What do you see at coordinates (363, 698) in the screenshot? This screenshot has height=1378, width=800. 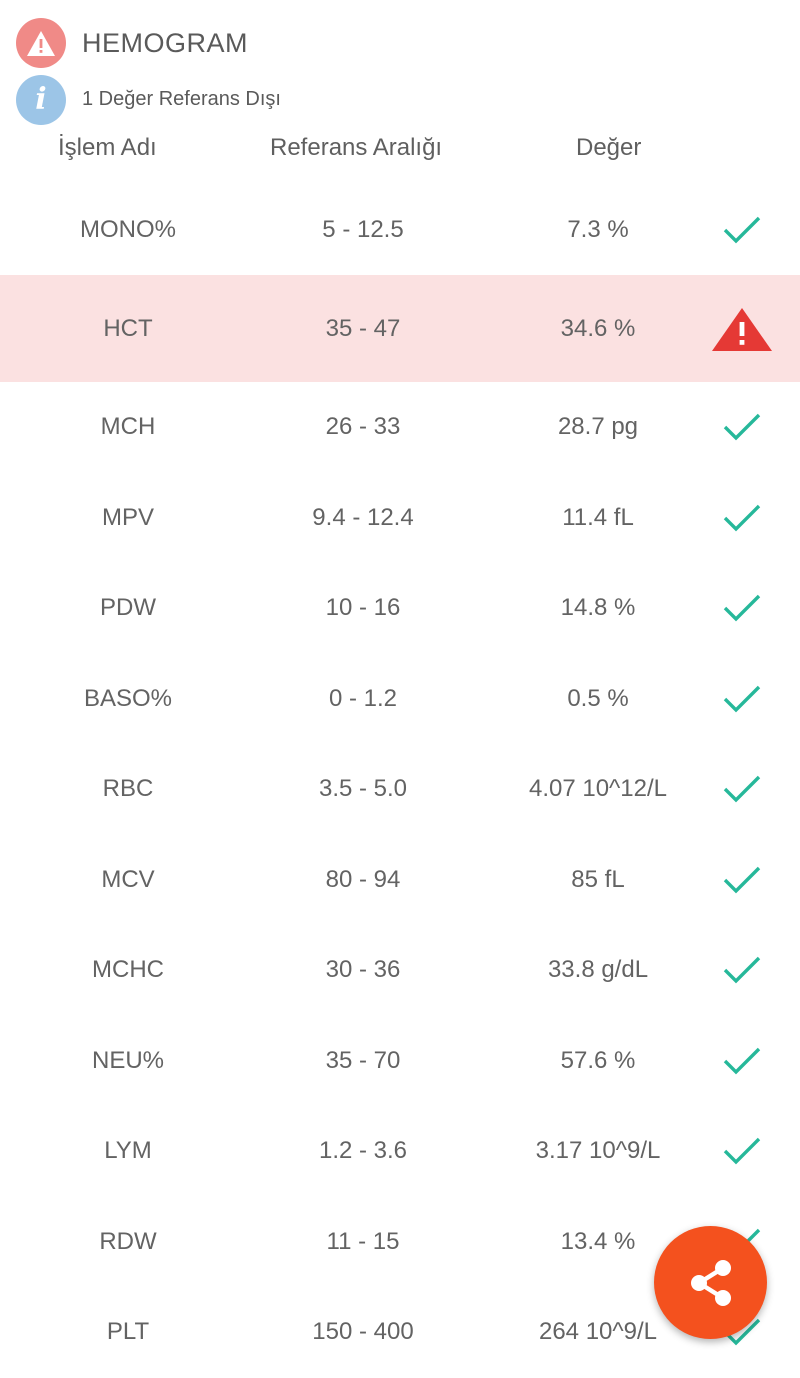 I see `reference-range: 0 - 1.2` at bounding box center [363, 698].